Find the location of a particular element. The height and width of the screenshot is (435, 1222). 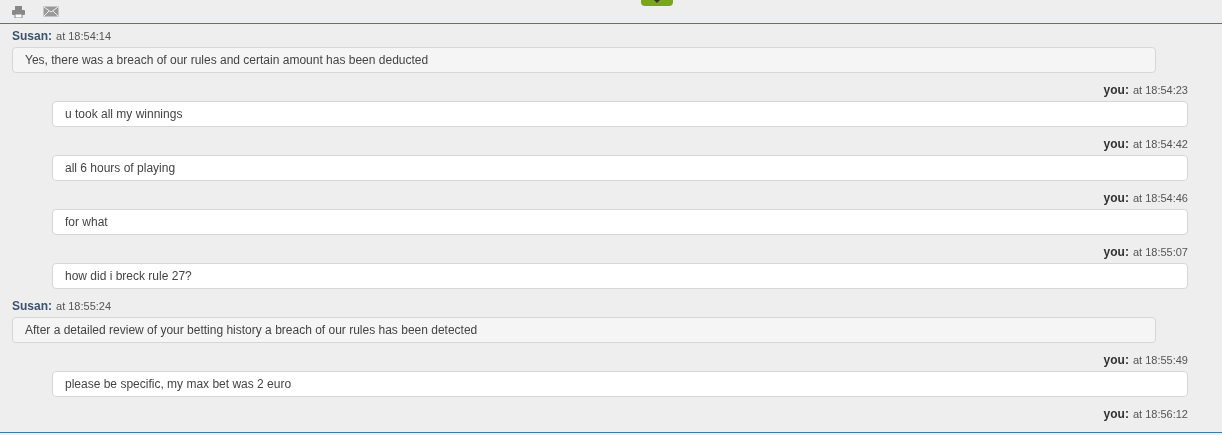

message-bubble: how did i breck rule 27? is located at coordinates (620, 276).